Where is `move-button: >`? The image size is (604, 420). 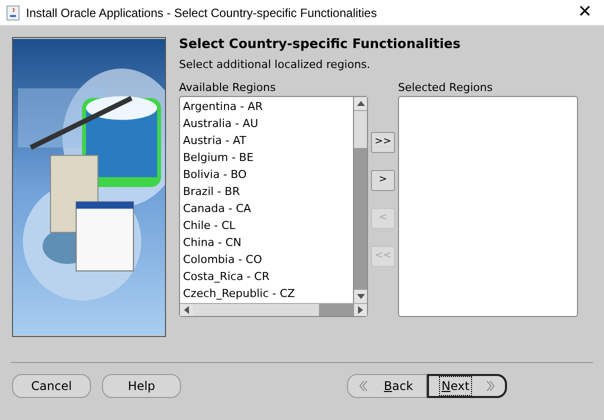 move-button: > is located at coordinates (383, 180).